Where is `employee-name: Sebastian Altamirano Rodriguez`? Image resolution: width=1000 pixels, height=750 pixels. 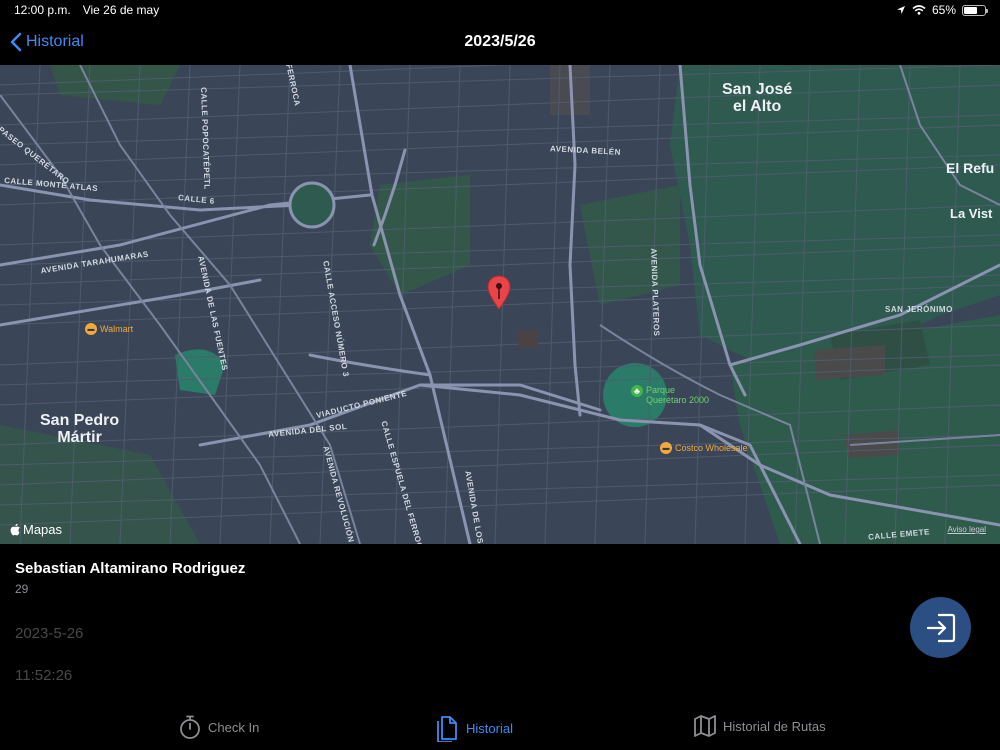 employee-name: Sebastian Altamirano Rodriguez is located at coordinates (130, 568).